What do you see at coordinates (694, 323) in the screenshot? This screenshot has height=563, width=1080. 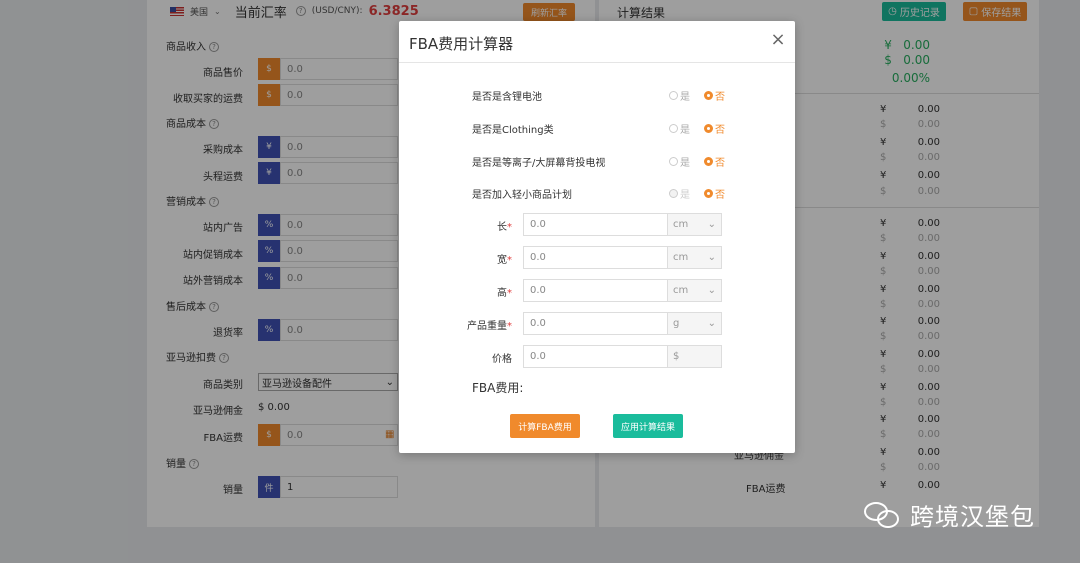 I see `weight-unit-select: g ⌄` at bounding box center [694, 323].